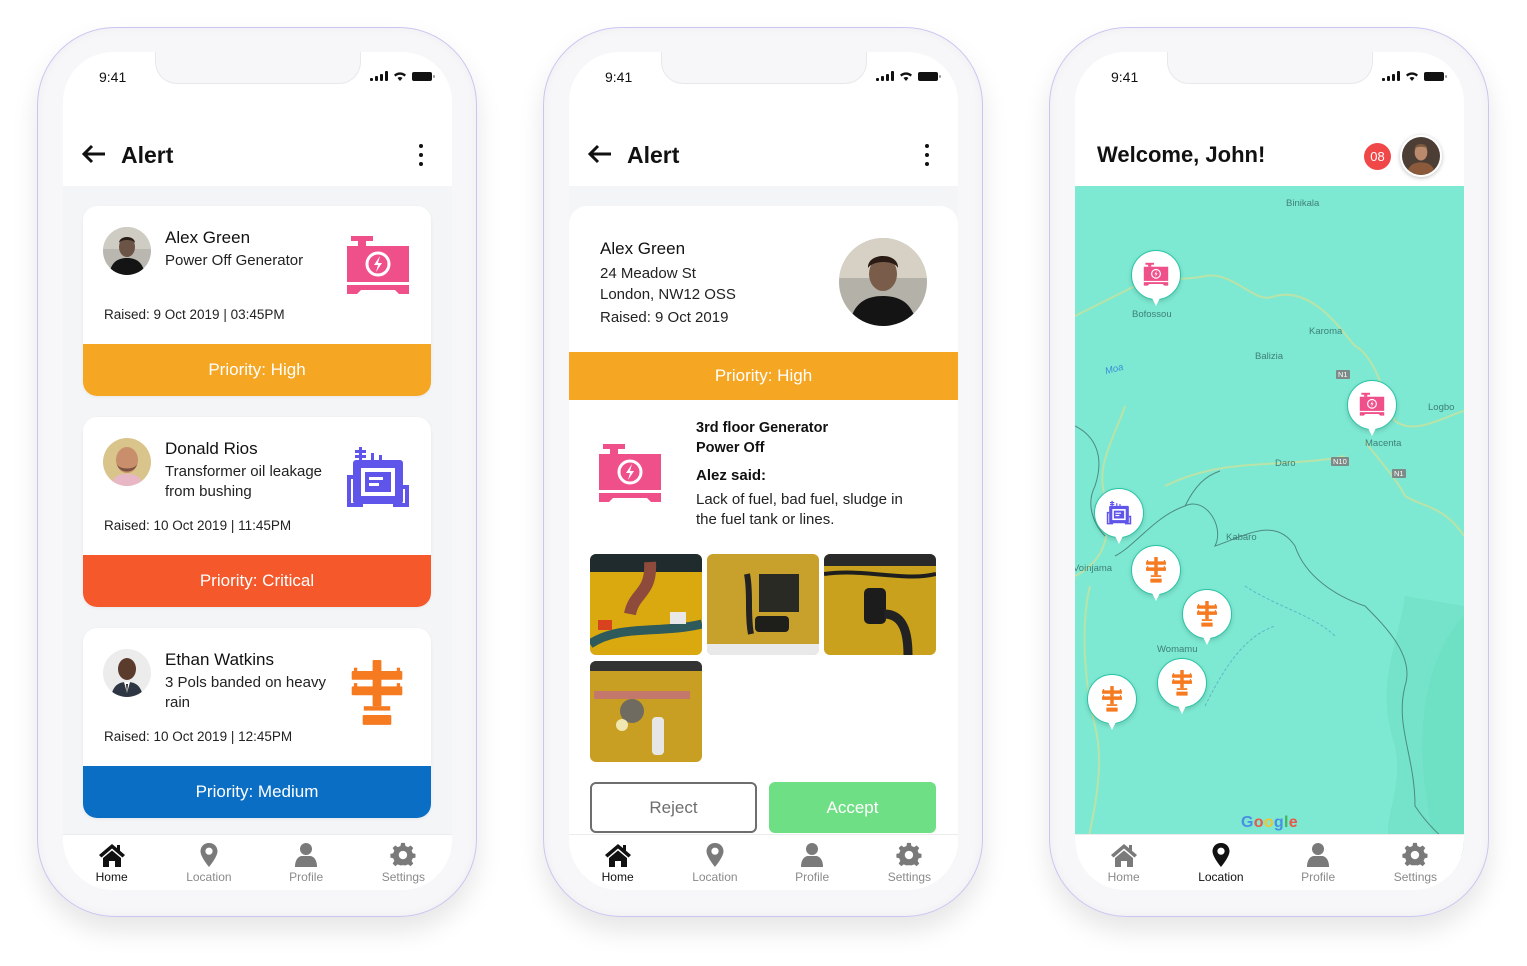  Describe the element at coordinates (1285, 463) in the screenshot. I see `map-label-daro: Daro` at that location.